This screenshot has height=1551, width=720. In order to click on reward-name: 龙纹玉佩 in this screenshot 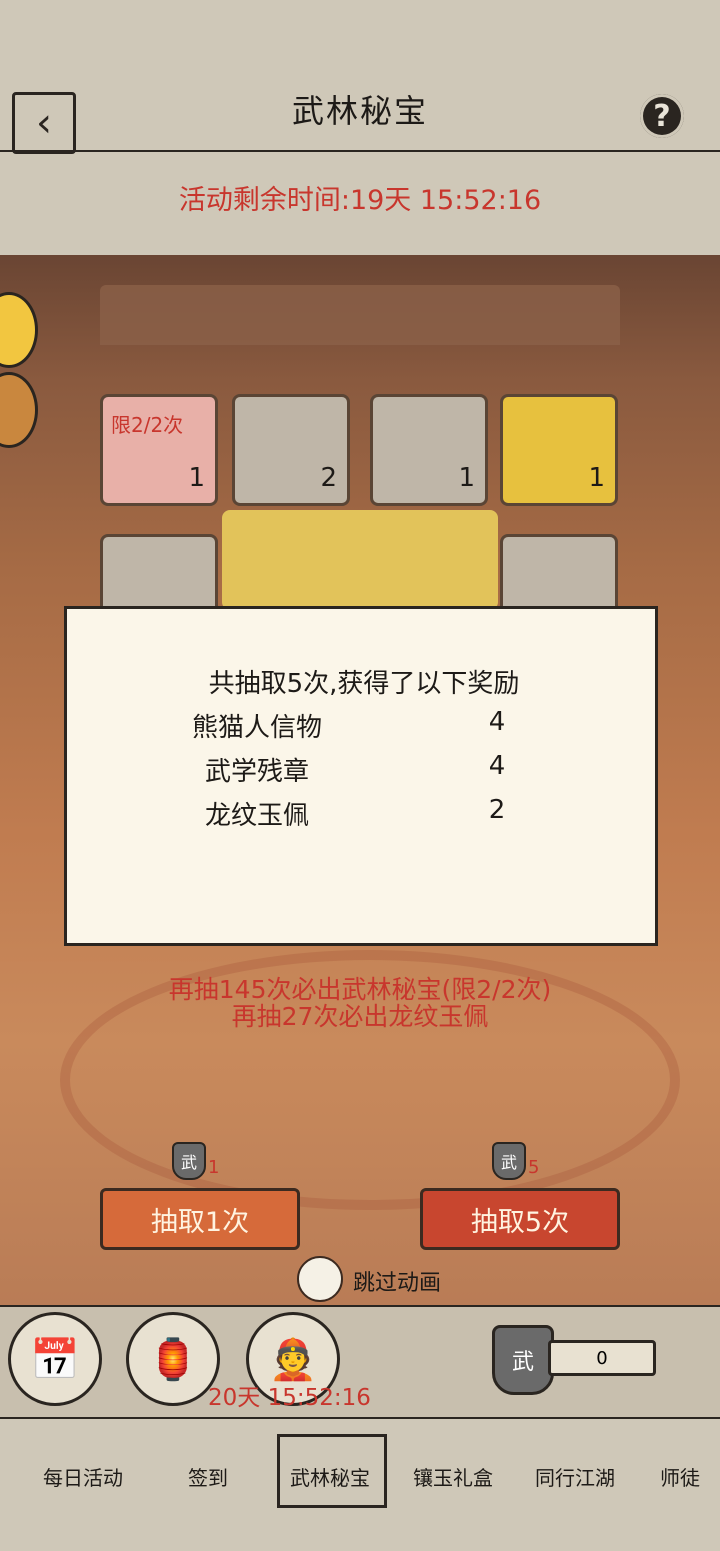, I will do `click(256, 816)`.